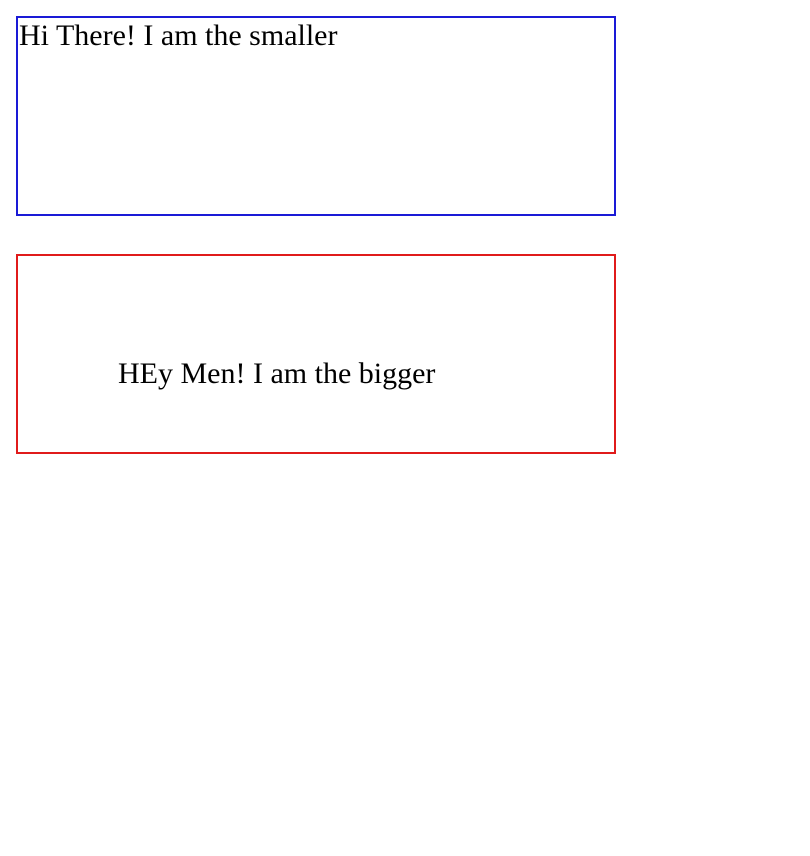 The width and height of the screenshot is (810, 856). What do you see at coordinates (277, 373) in the screenshot?
I see `bigger-box-text: HEy Men! I am the bigger` at bounding box center [277, 373].